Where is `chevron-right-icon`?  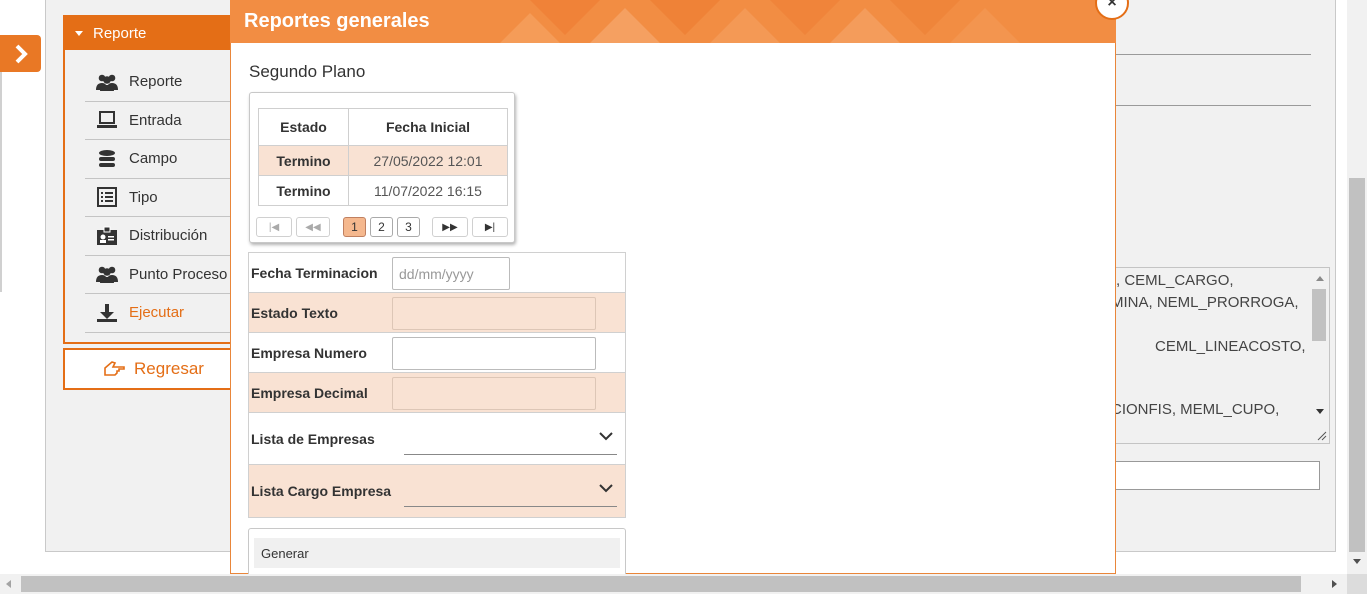
chevron-right-icon is located at coordinates (21, 53).